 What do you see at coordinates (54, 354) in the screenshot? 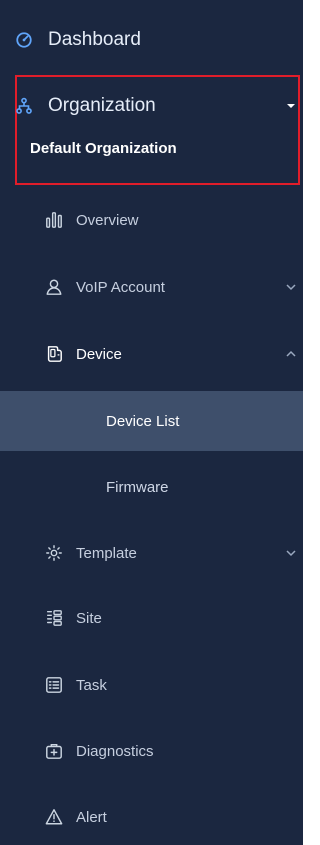
I see `device-icon` at bounding box center [54, 354].